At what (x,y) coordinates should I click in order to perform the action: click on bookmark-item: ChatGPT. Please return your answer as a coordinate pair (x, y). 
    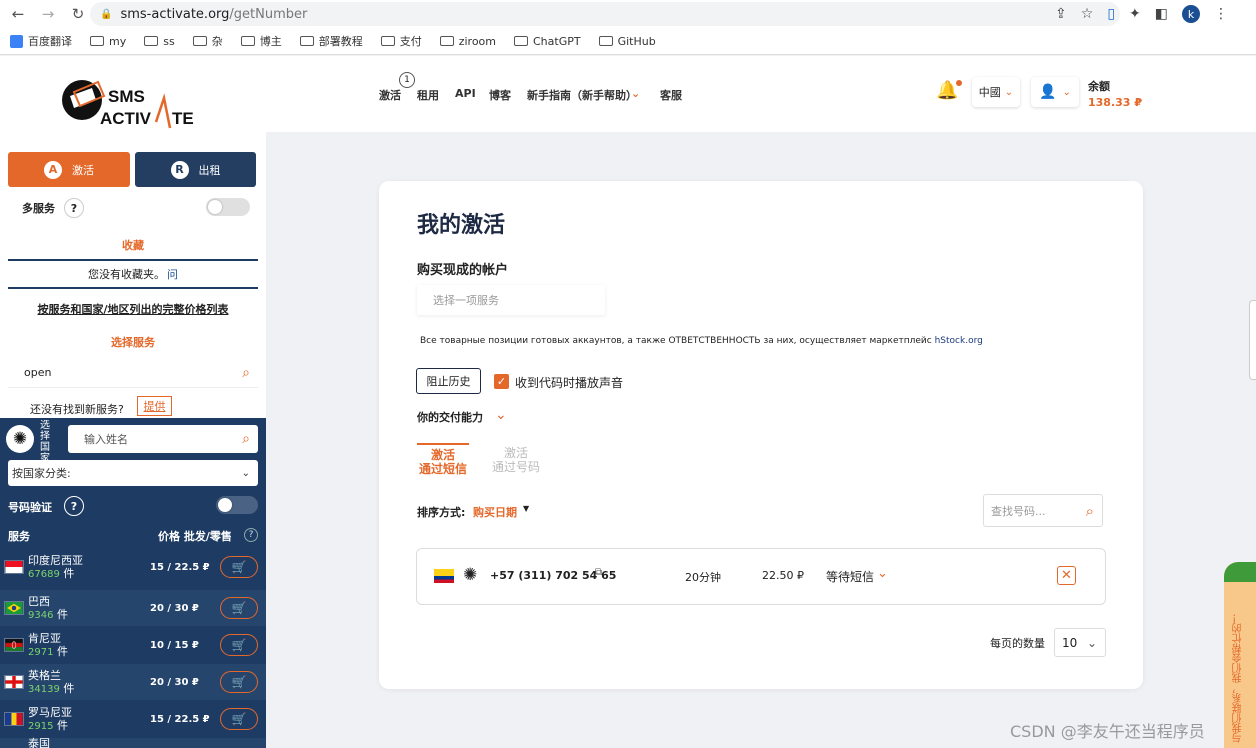
    Looking at the image, I should click on (547, 41).